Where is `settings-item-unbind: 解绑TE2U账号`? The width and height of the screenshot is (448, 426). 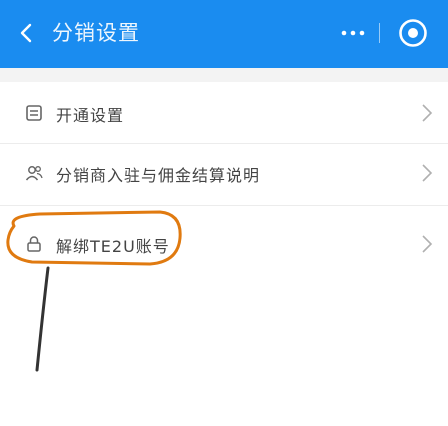 settings-item-unbind: 解绑TE2U账号 is located at coordinates (224, 237).